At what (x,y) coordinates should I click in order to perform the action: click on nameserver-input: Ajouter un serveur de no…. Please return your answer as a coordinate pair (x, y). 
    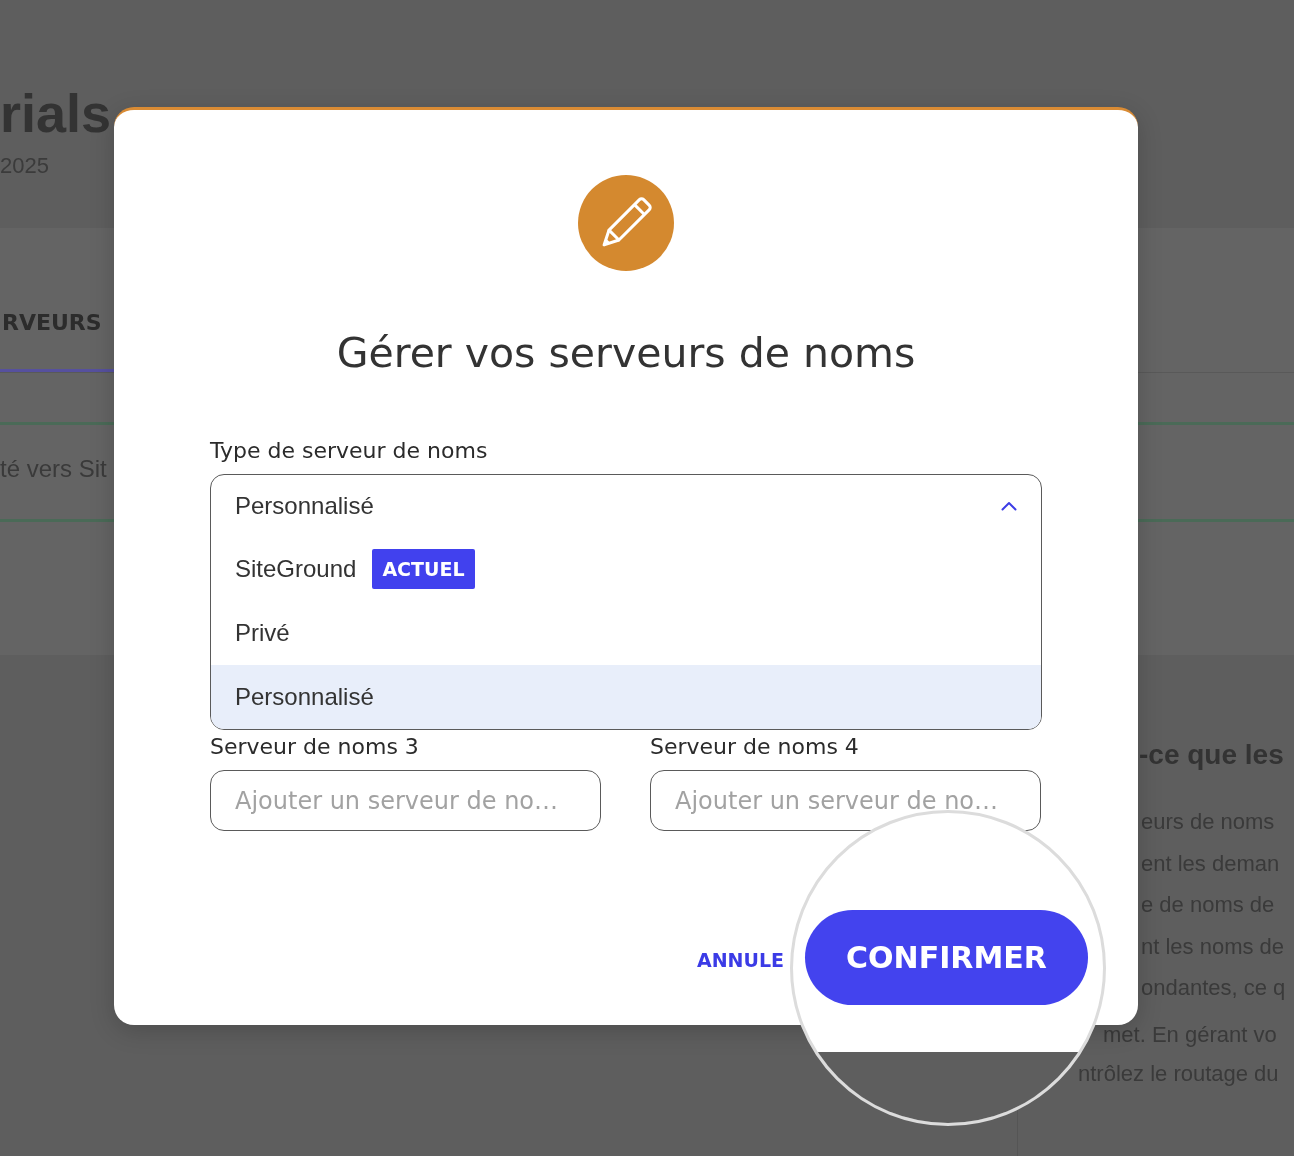
    Looking at the image, I should click on (405, 800).